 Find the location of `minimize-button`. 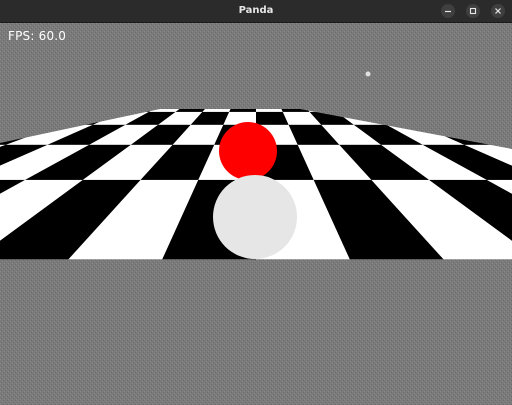

minimize-button is located at coordinates (448, 11).